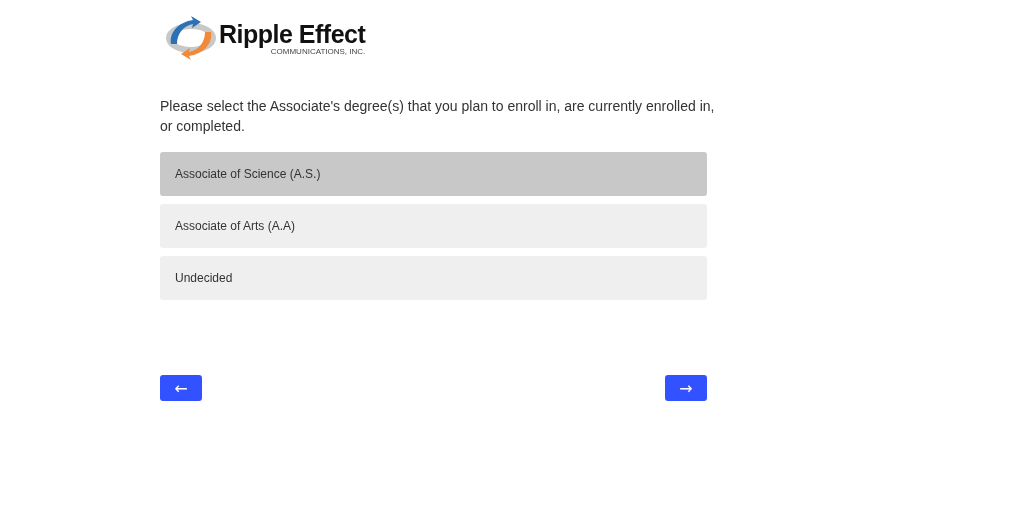 The width and height of the screenshot is (1011, 528). Describe the element at coordinates (686, 388) in the screenshot. I see `next-button: →` at that location.